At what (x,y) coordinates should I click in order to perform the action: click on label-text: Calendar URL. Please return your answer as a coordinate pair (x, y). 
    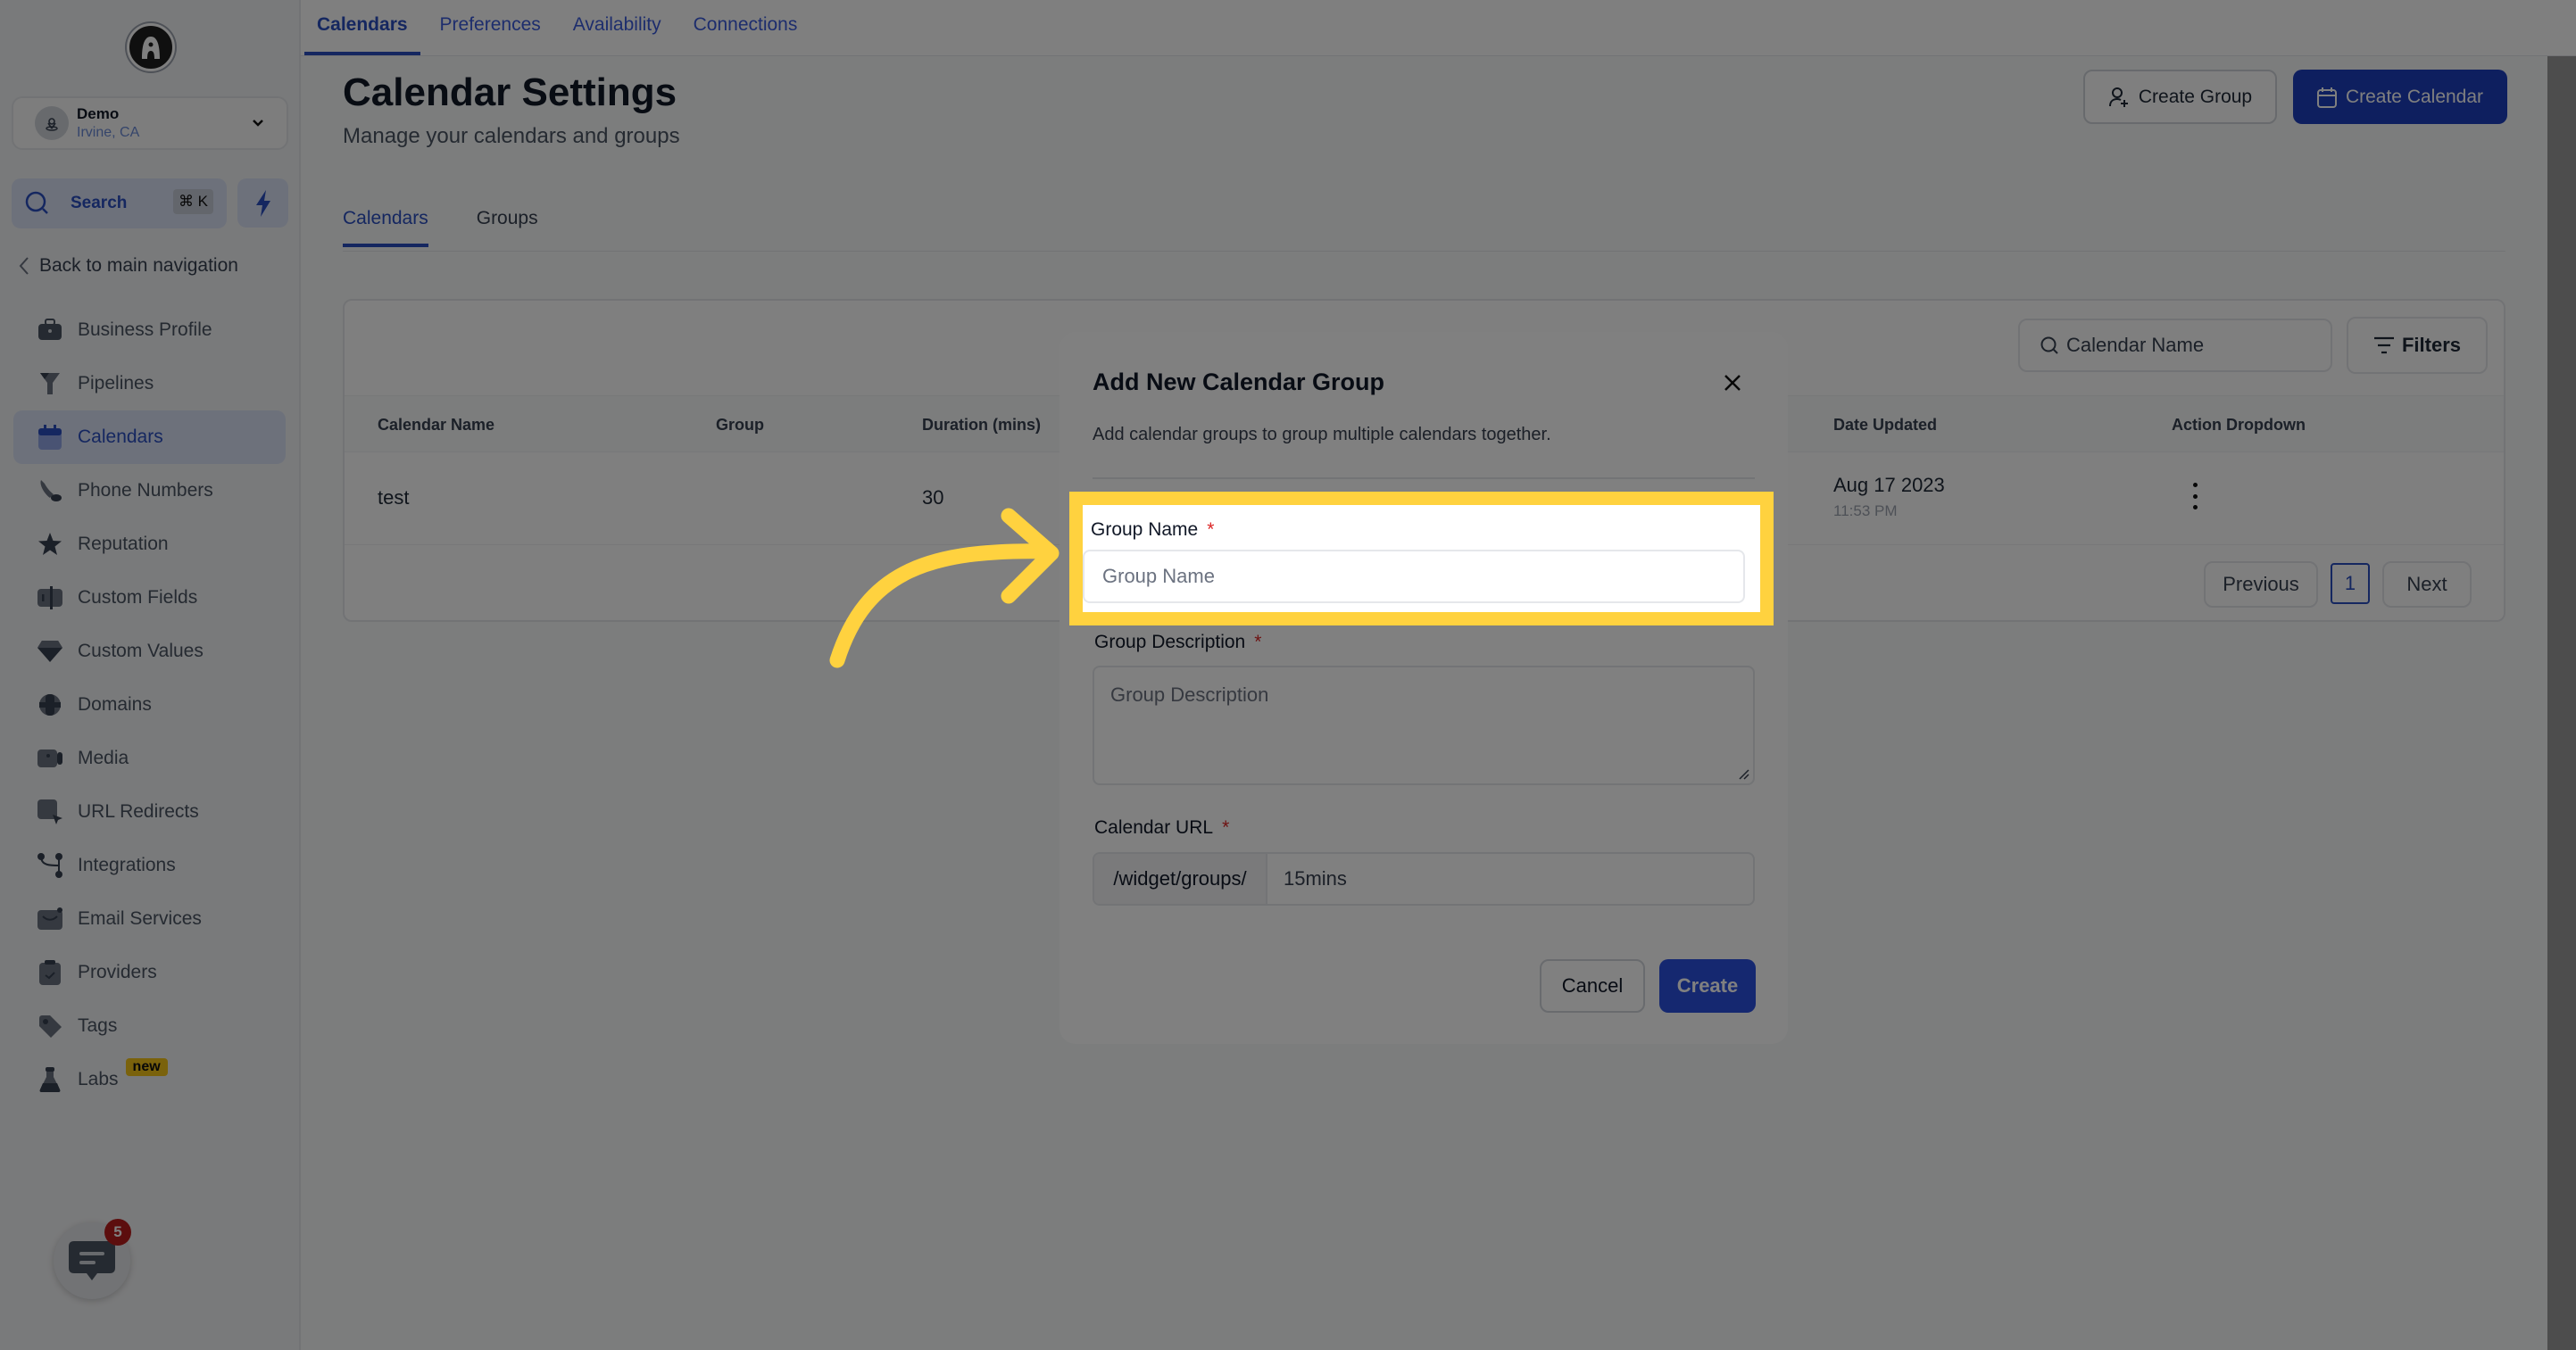
    Looking at the image, I should click on (1154, 827).